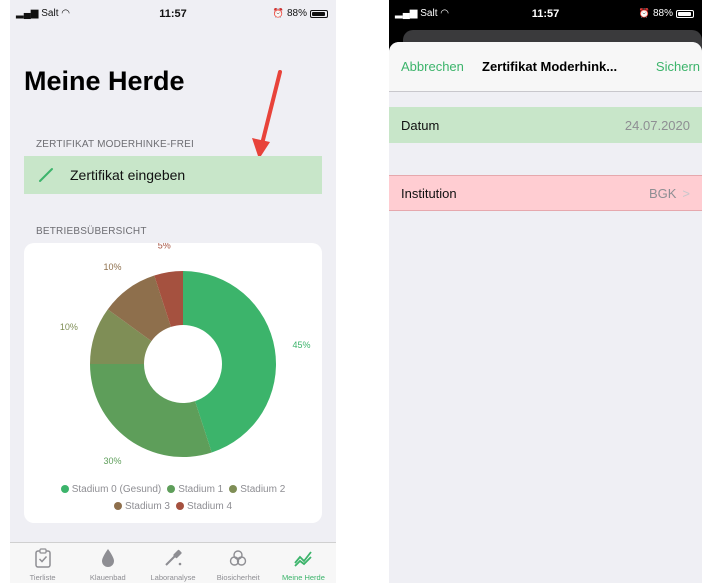 This screenshot has height=583, width=702. Describe the element at coordinates (185, 353) in the screenshot. I see `donut-chart: 45% 30% 10% 10% 5%` at that location.